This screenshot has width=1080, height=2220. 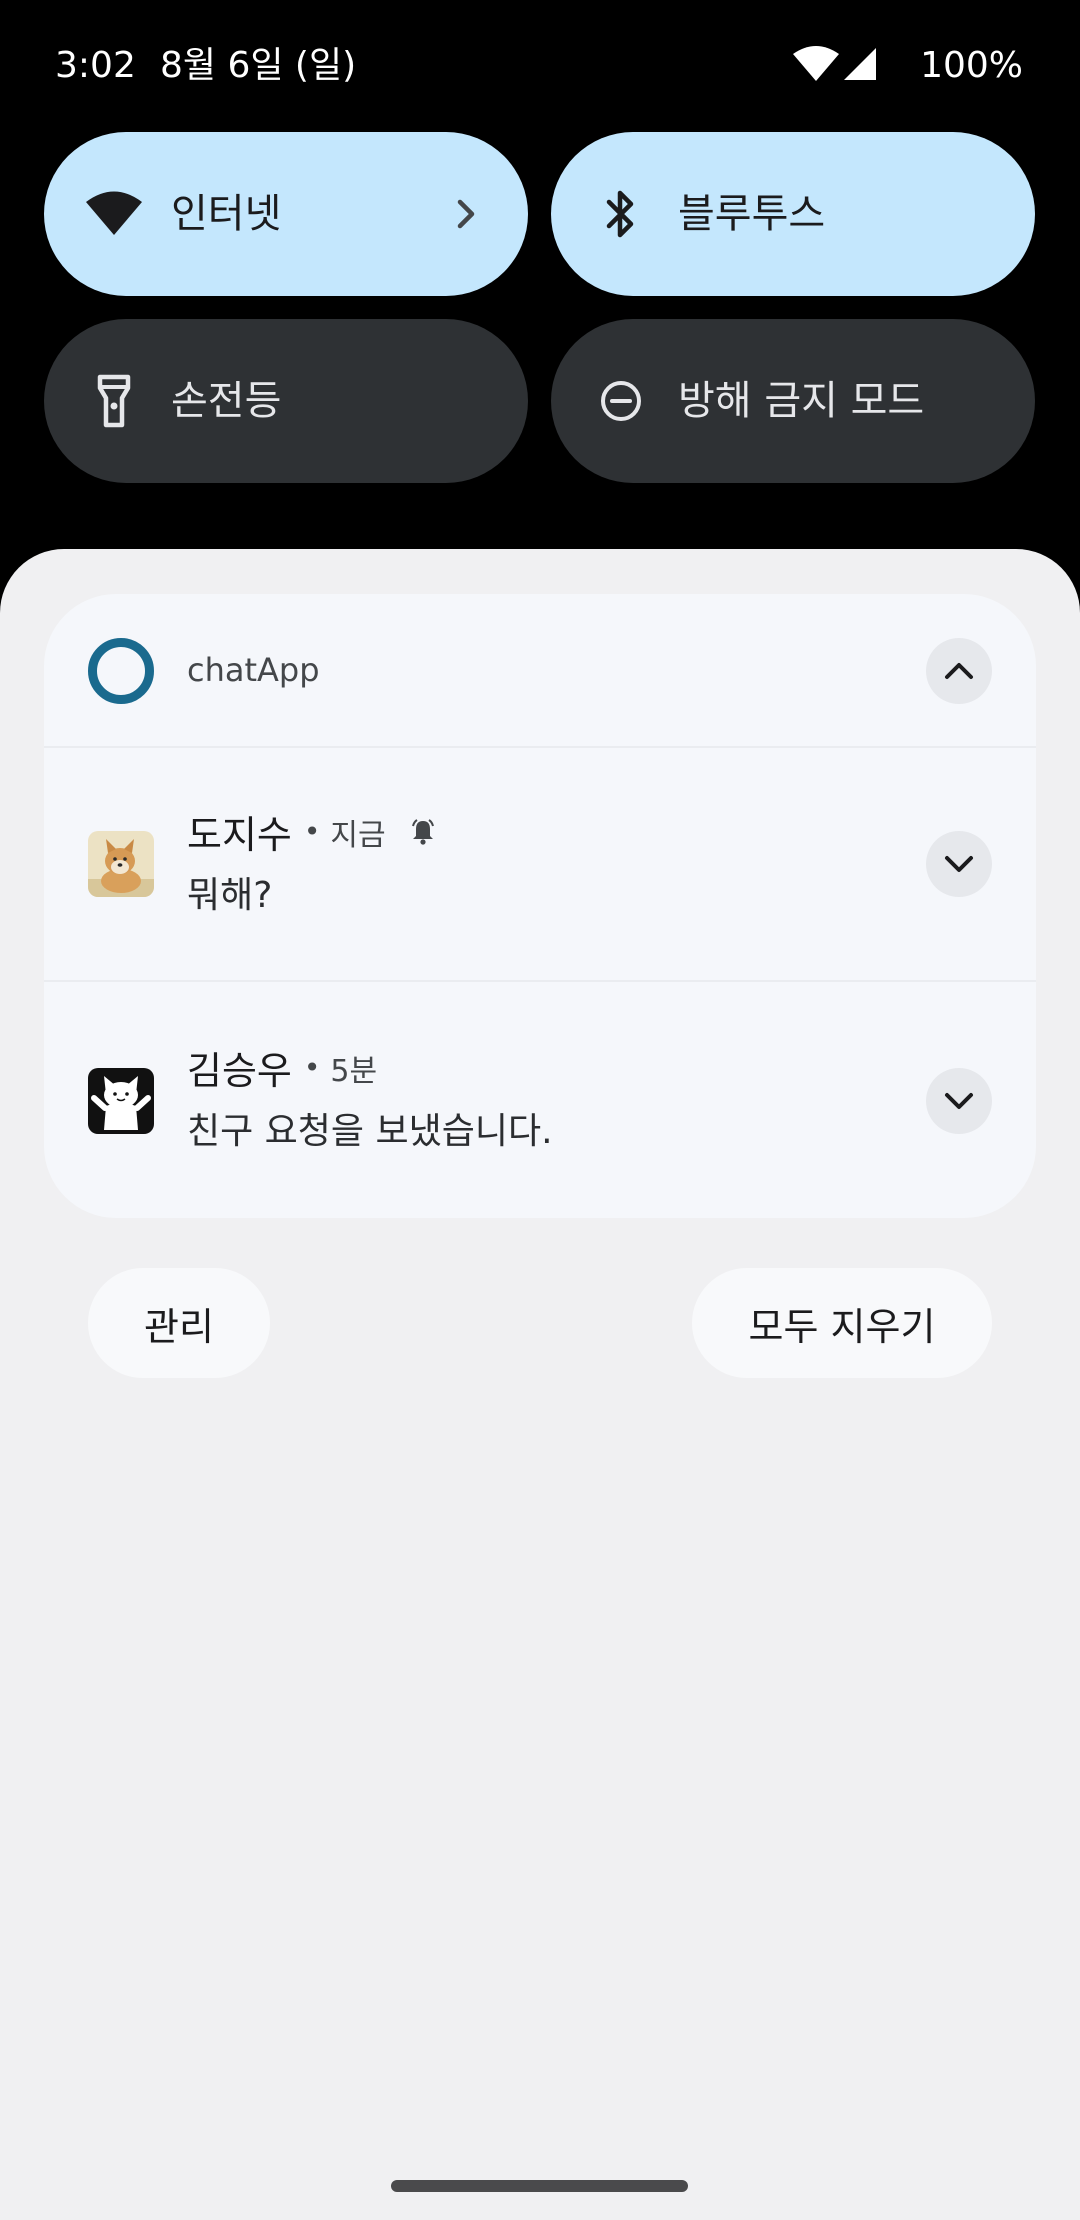 I want to click on alerting-bell-icon, so click(x=422, y=831).